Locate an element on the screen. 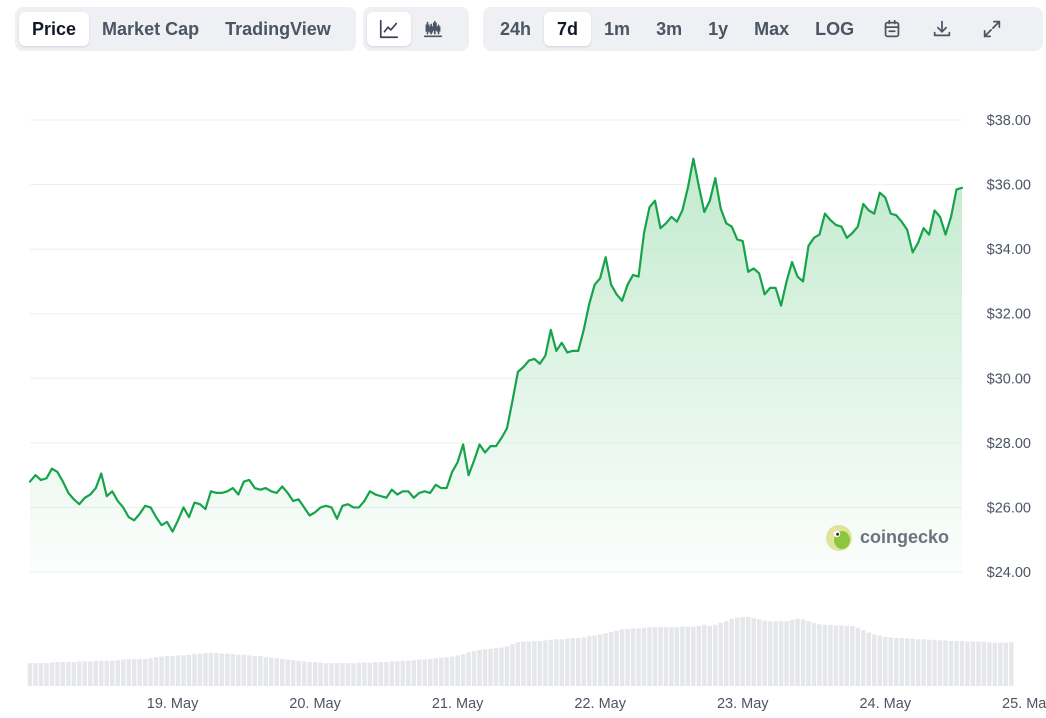  x-tick-label: 19. May is located at coordinates (173, 704).